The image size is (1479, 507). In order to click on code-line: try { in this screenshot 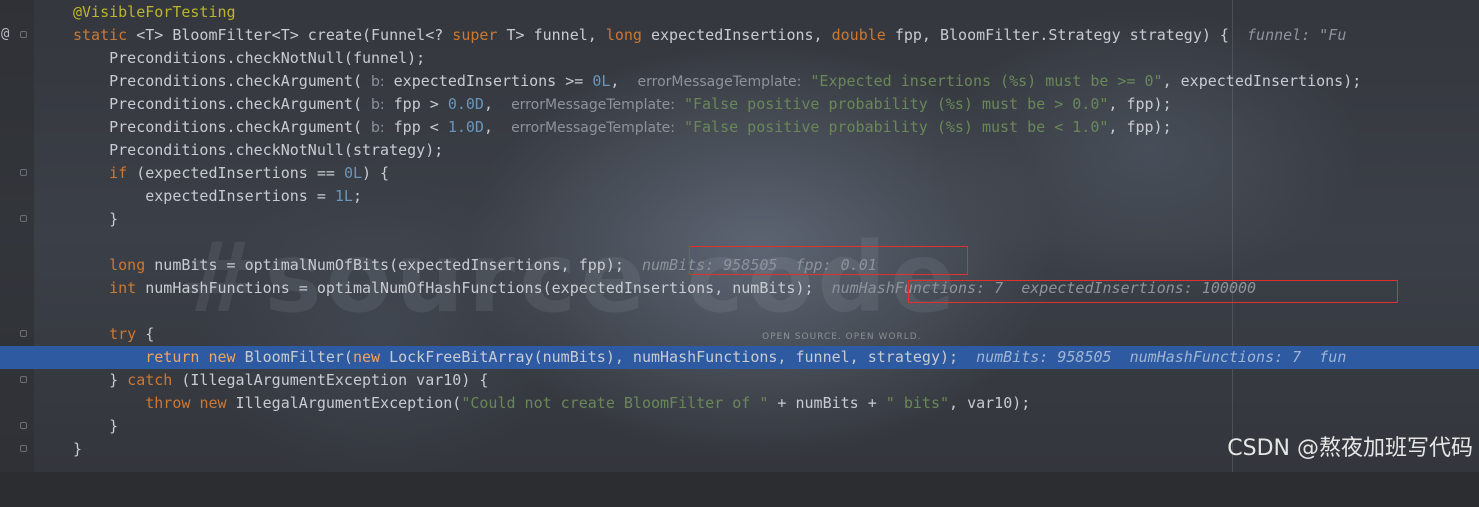, I will do `click(739, 334)`.